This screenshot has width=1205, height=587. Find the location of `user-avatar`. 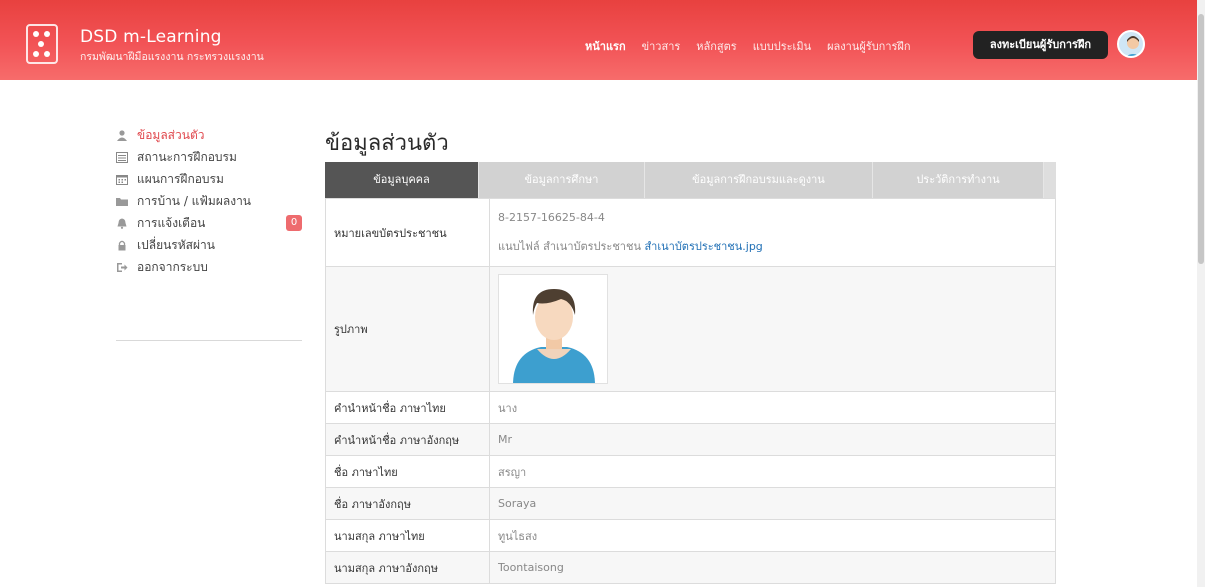

user-avatar is located at coordinates (1131, 44).